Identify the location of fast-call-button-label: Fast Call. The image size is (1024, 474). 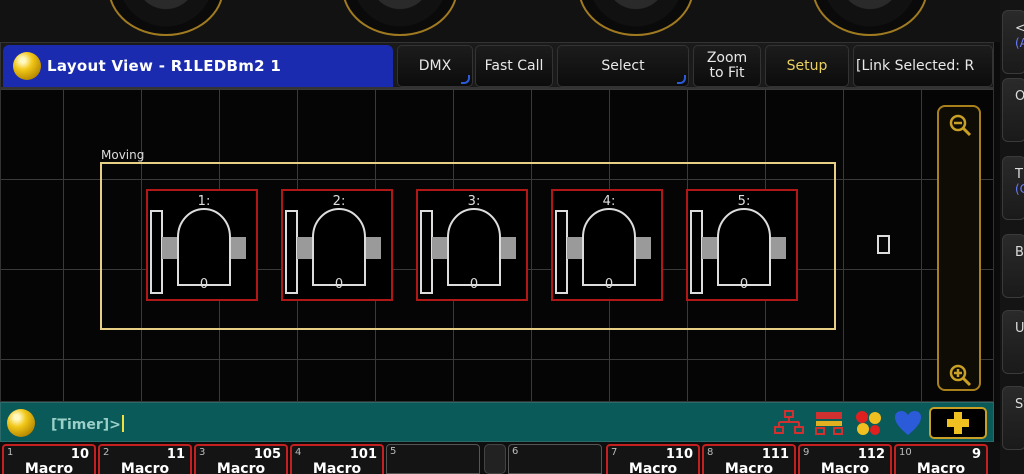
(514, 65).